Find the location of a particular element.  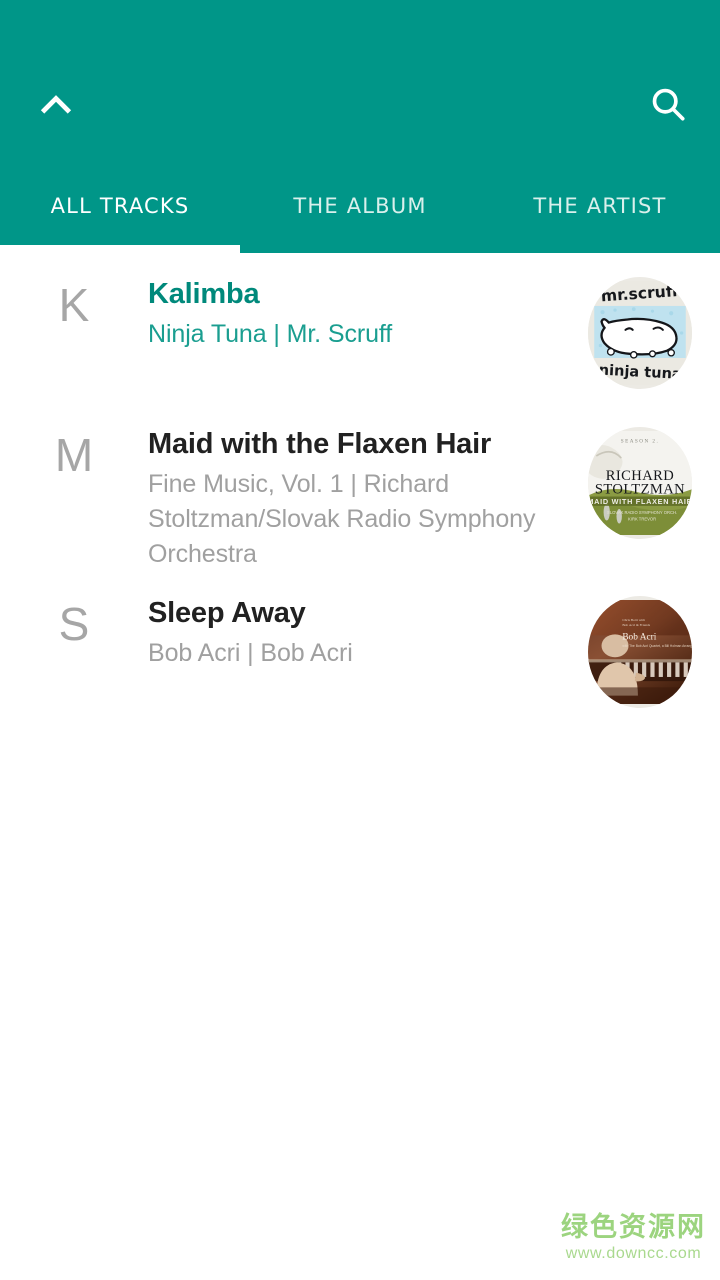

track-title: Sleep Away is located at coordinates (227, 613).